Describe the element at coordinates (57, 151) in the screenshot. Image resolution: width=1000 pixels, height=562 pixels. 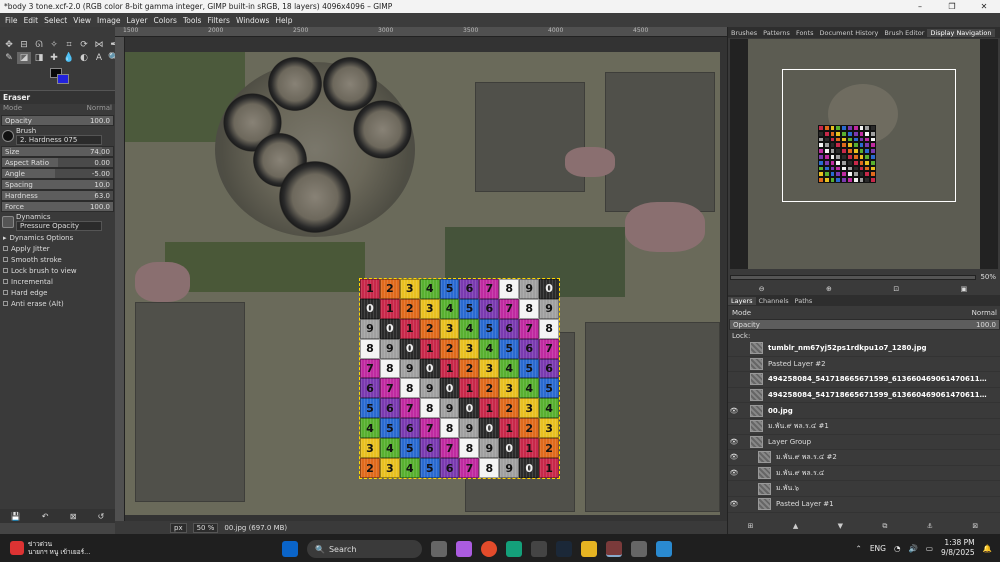
I see `slider-size: Size 74.00` at that location.